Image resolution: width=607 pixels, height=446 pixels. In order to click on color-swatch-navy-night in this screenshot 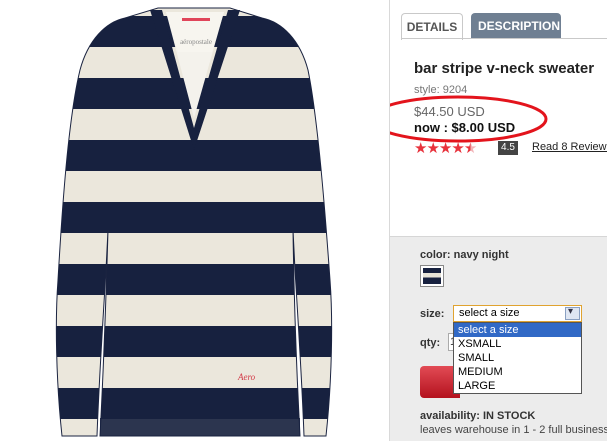, I will do `click(432, 276)`.